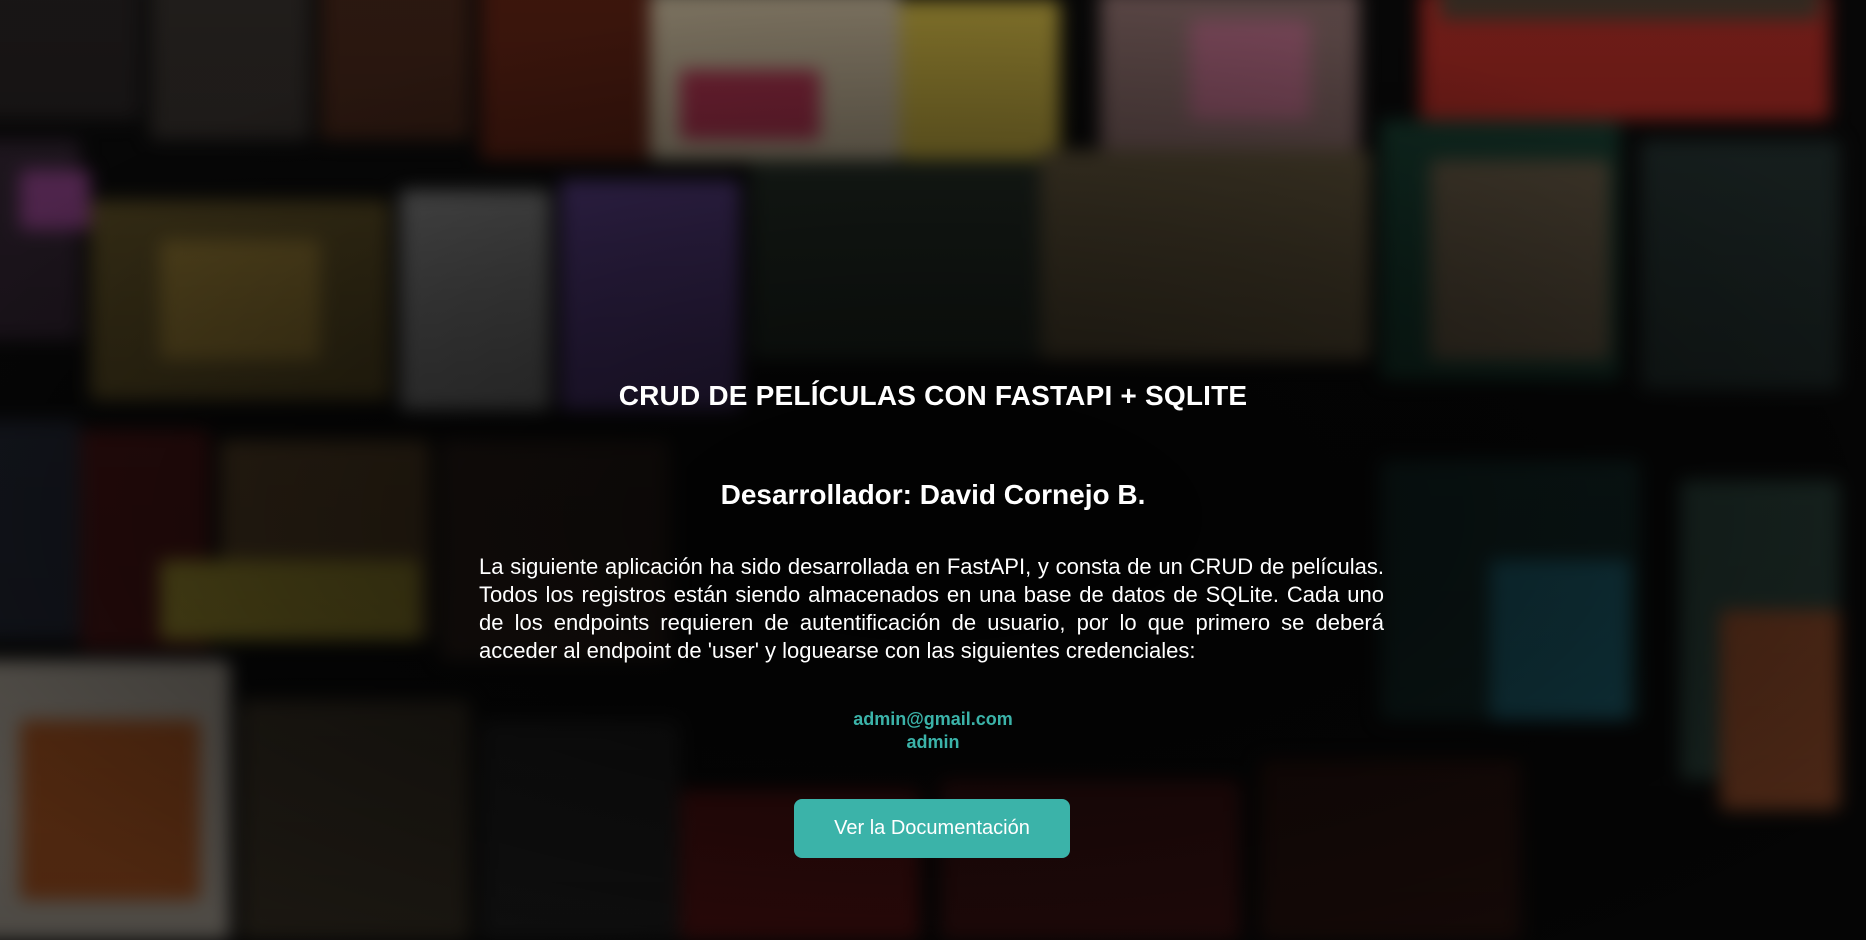 The image size is (1866, 940). Describe the element at coordinates (933, 742) in the screenshot. I see `credential-password: admin` at that location.